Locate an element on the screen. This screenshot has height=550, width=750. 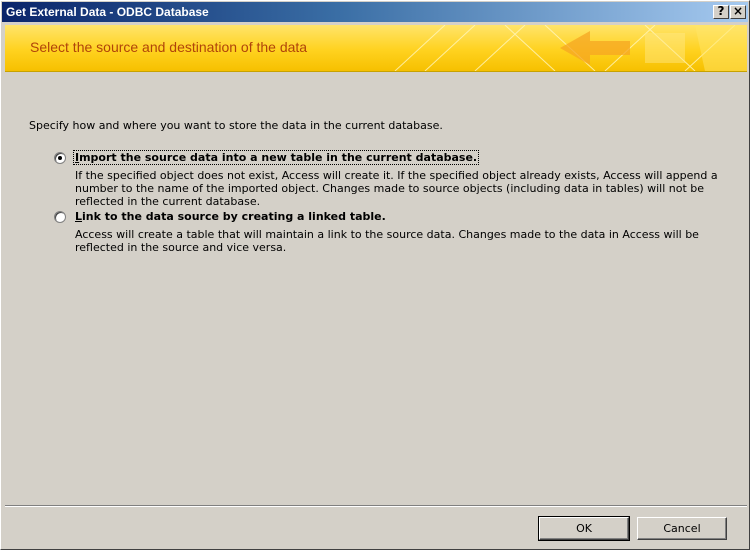
help-button: ? is located at coordinates (721, 12).